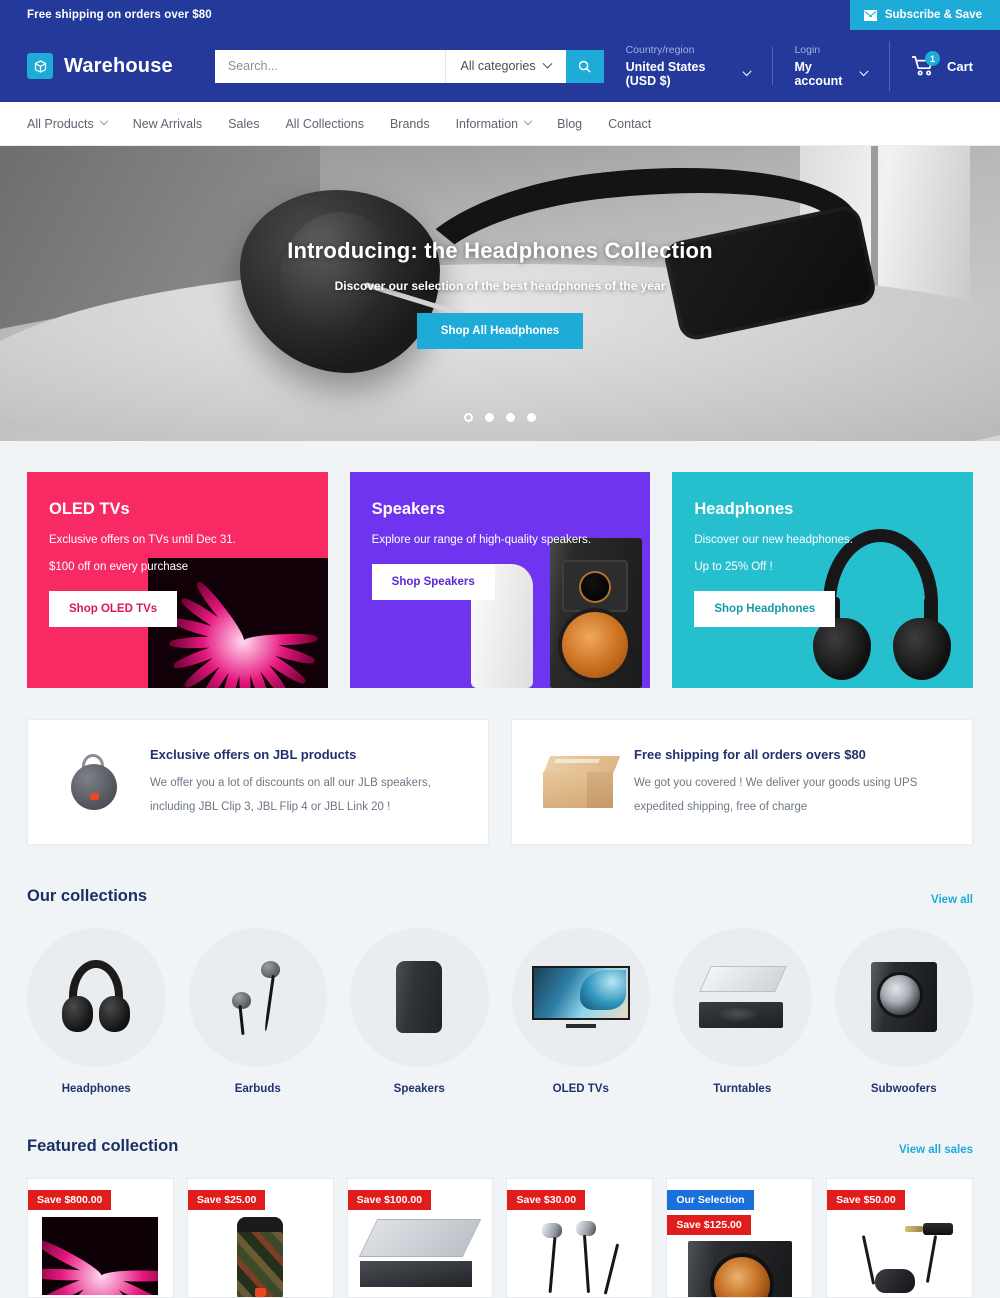  What do you see at coordinates (500, 331) in the screenshot?
I see `hero-cta-button: Shop All Headphones` at bounding box center [500, 331].